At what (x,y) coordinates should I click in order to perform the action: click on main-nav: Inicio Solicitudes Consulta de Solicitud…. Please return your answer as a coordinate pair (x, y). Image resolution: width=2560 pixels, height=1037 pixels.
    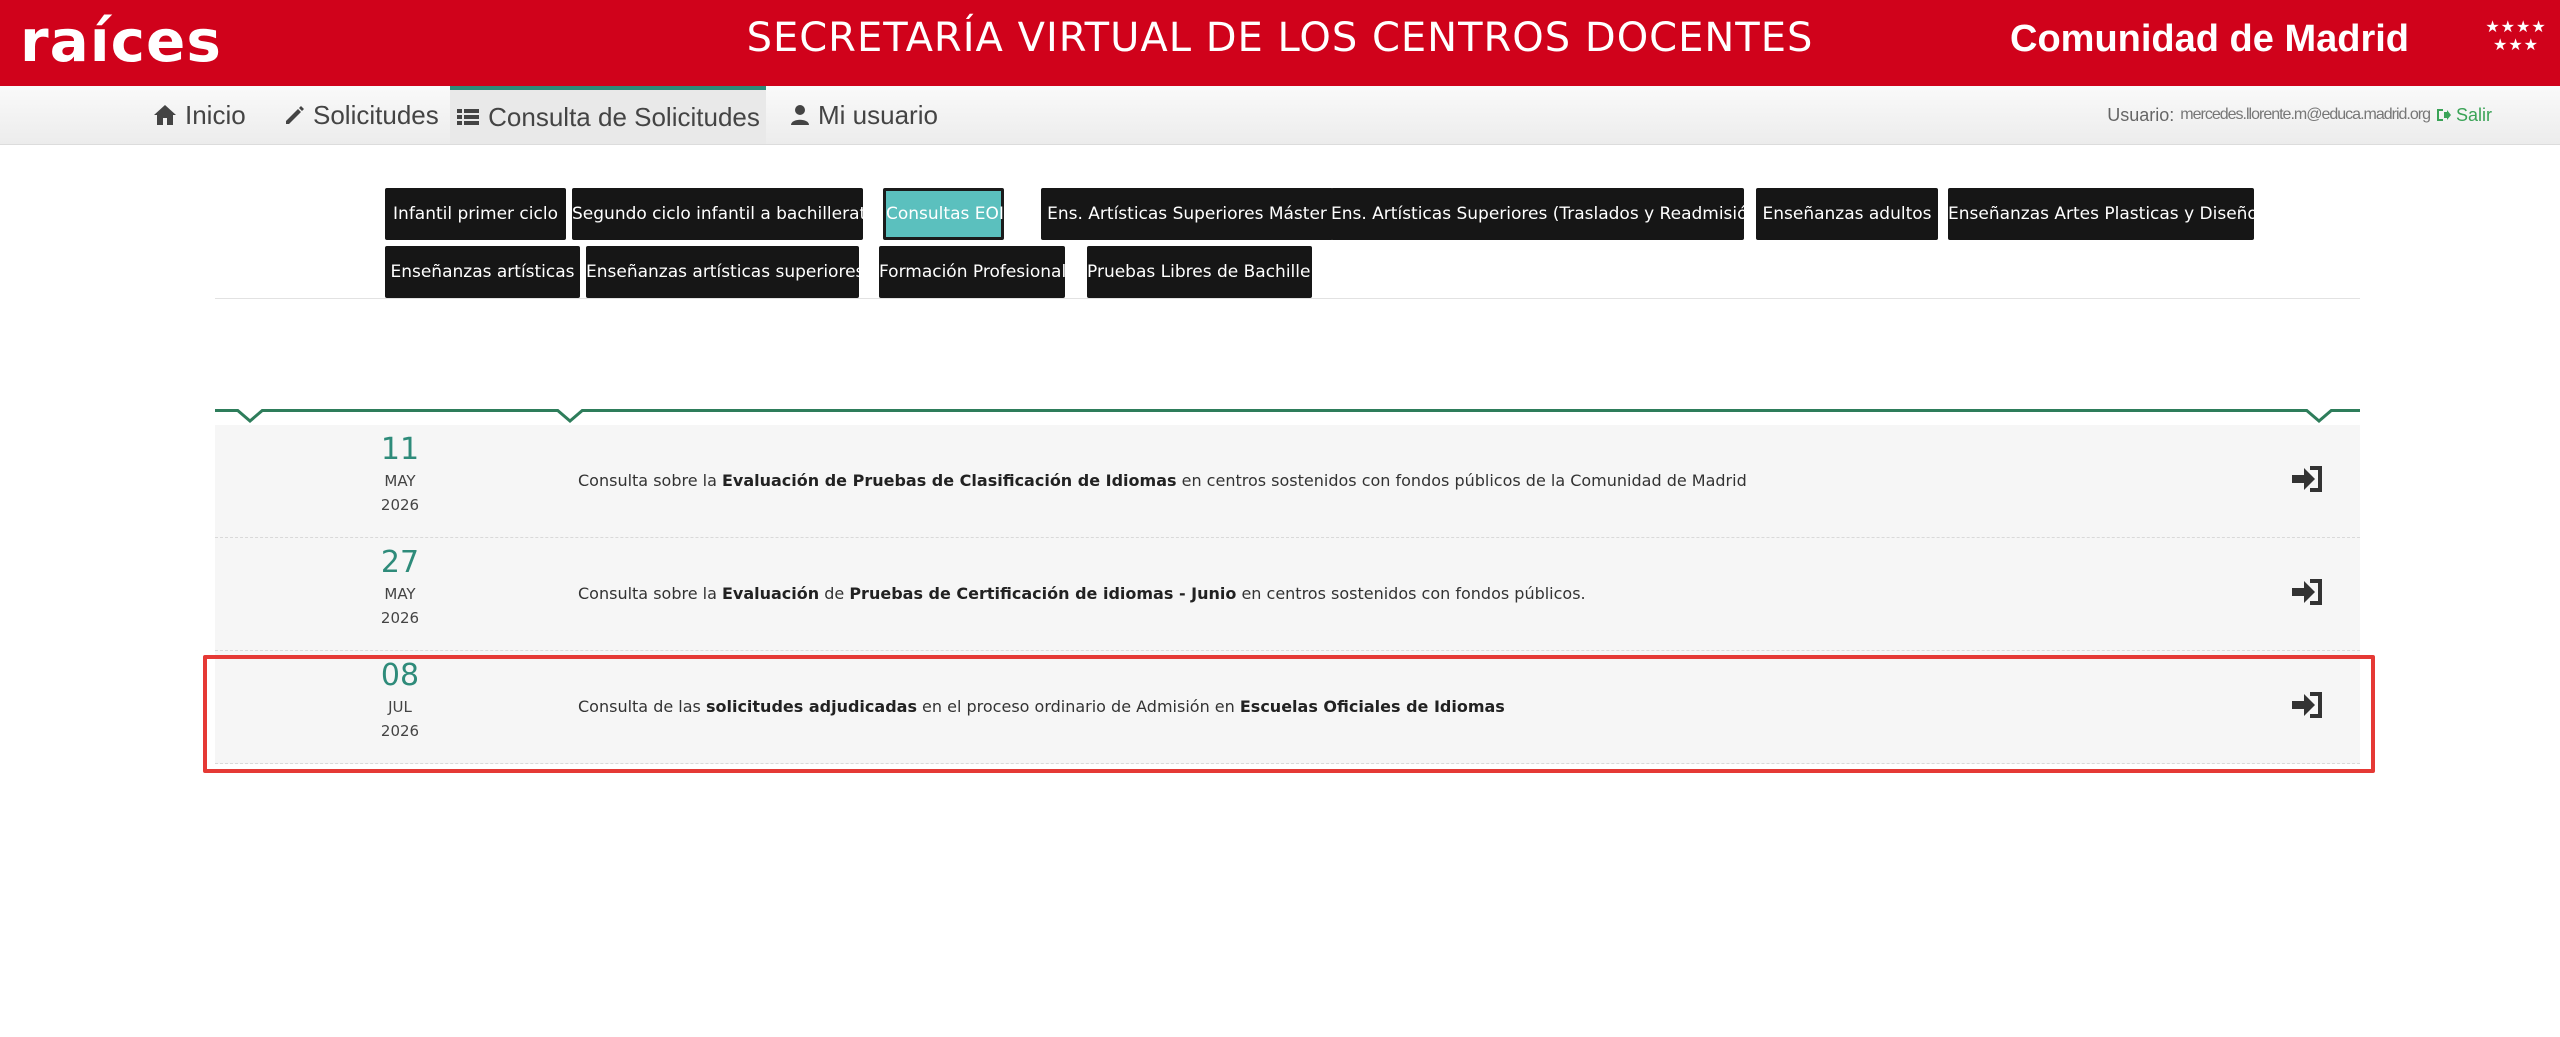
    Looking at the image, I should click on (1280, 115).